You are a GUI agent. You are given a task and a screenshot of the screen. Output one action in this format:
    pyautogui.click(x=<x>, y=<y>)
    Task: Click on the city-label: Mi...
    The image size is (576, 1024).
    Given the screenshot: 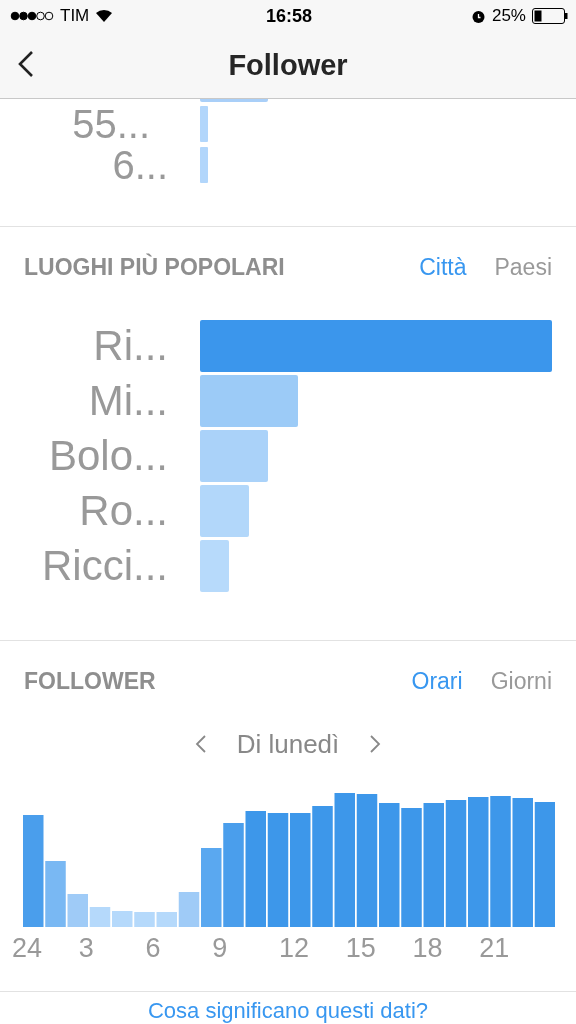 What is the action you would take?
    pyautogui.click(x=127, y=401)
    